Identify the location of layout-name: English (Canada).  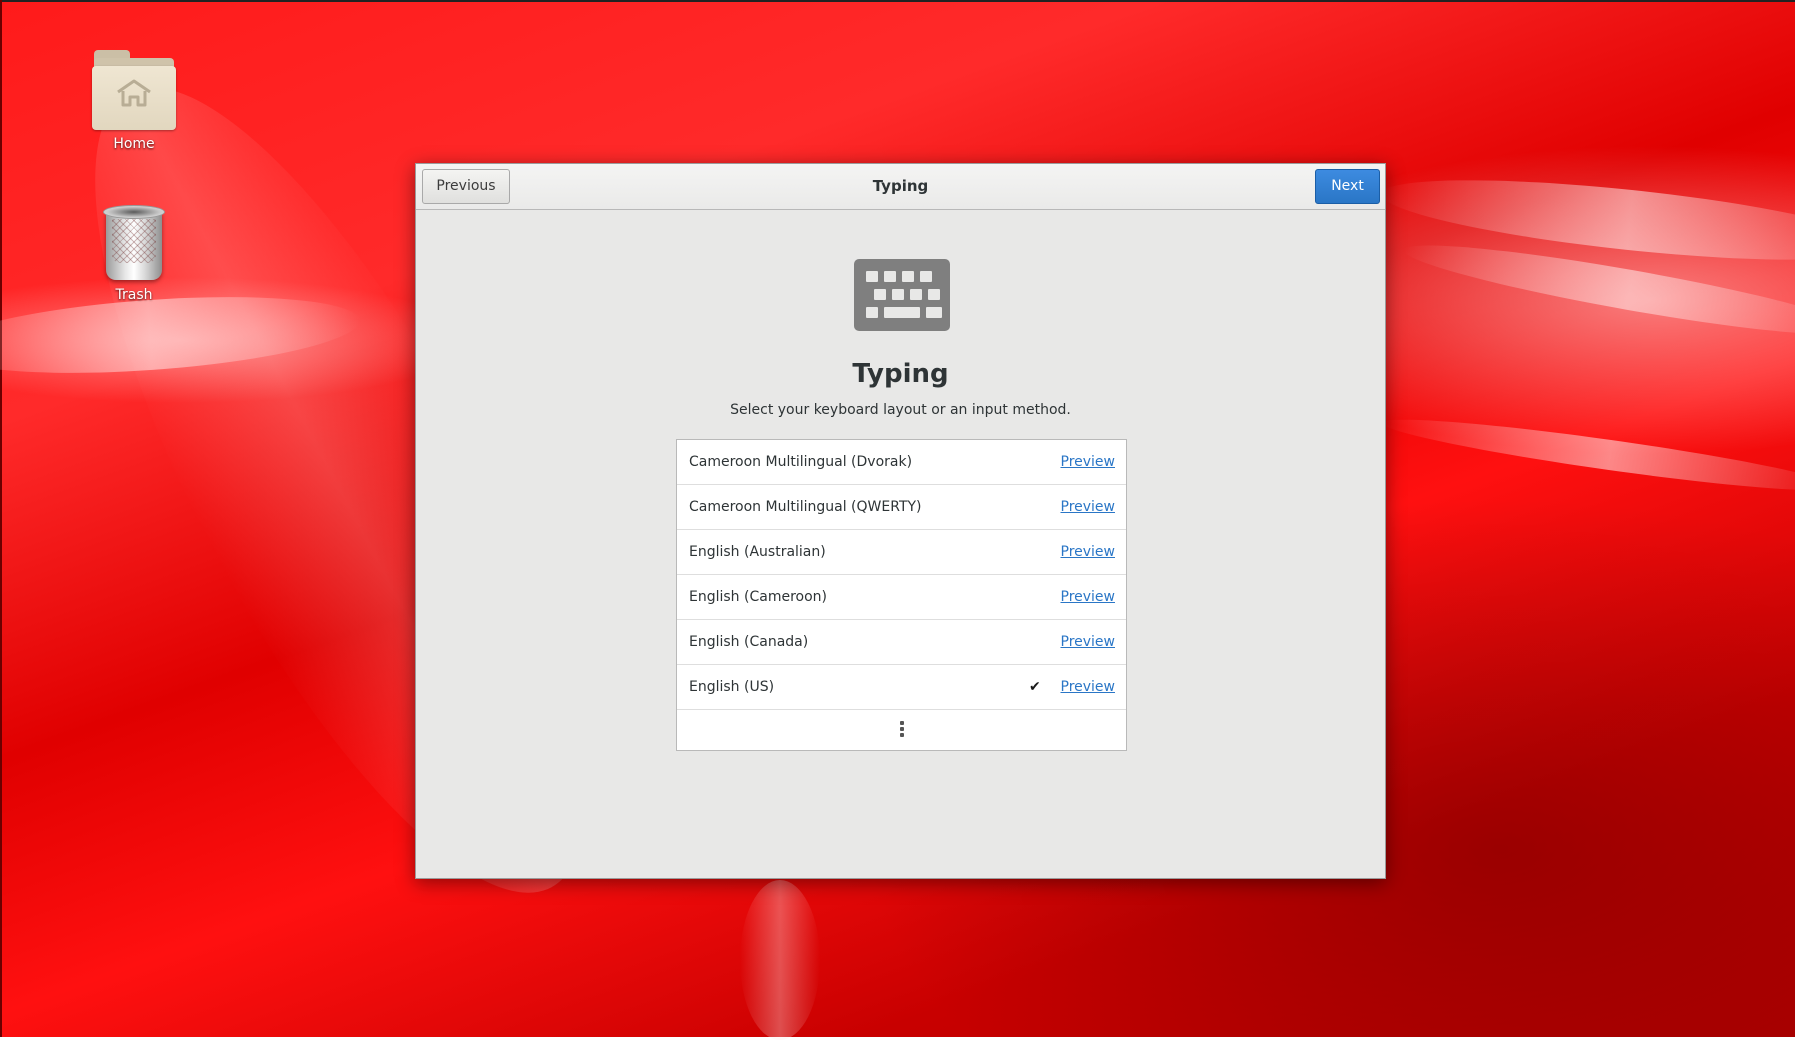
(749, 642).